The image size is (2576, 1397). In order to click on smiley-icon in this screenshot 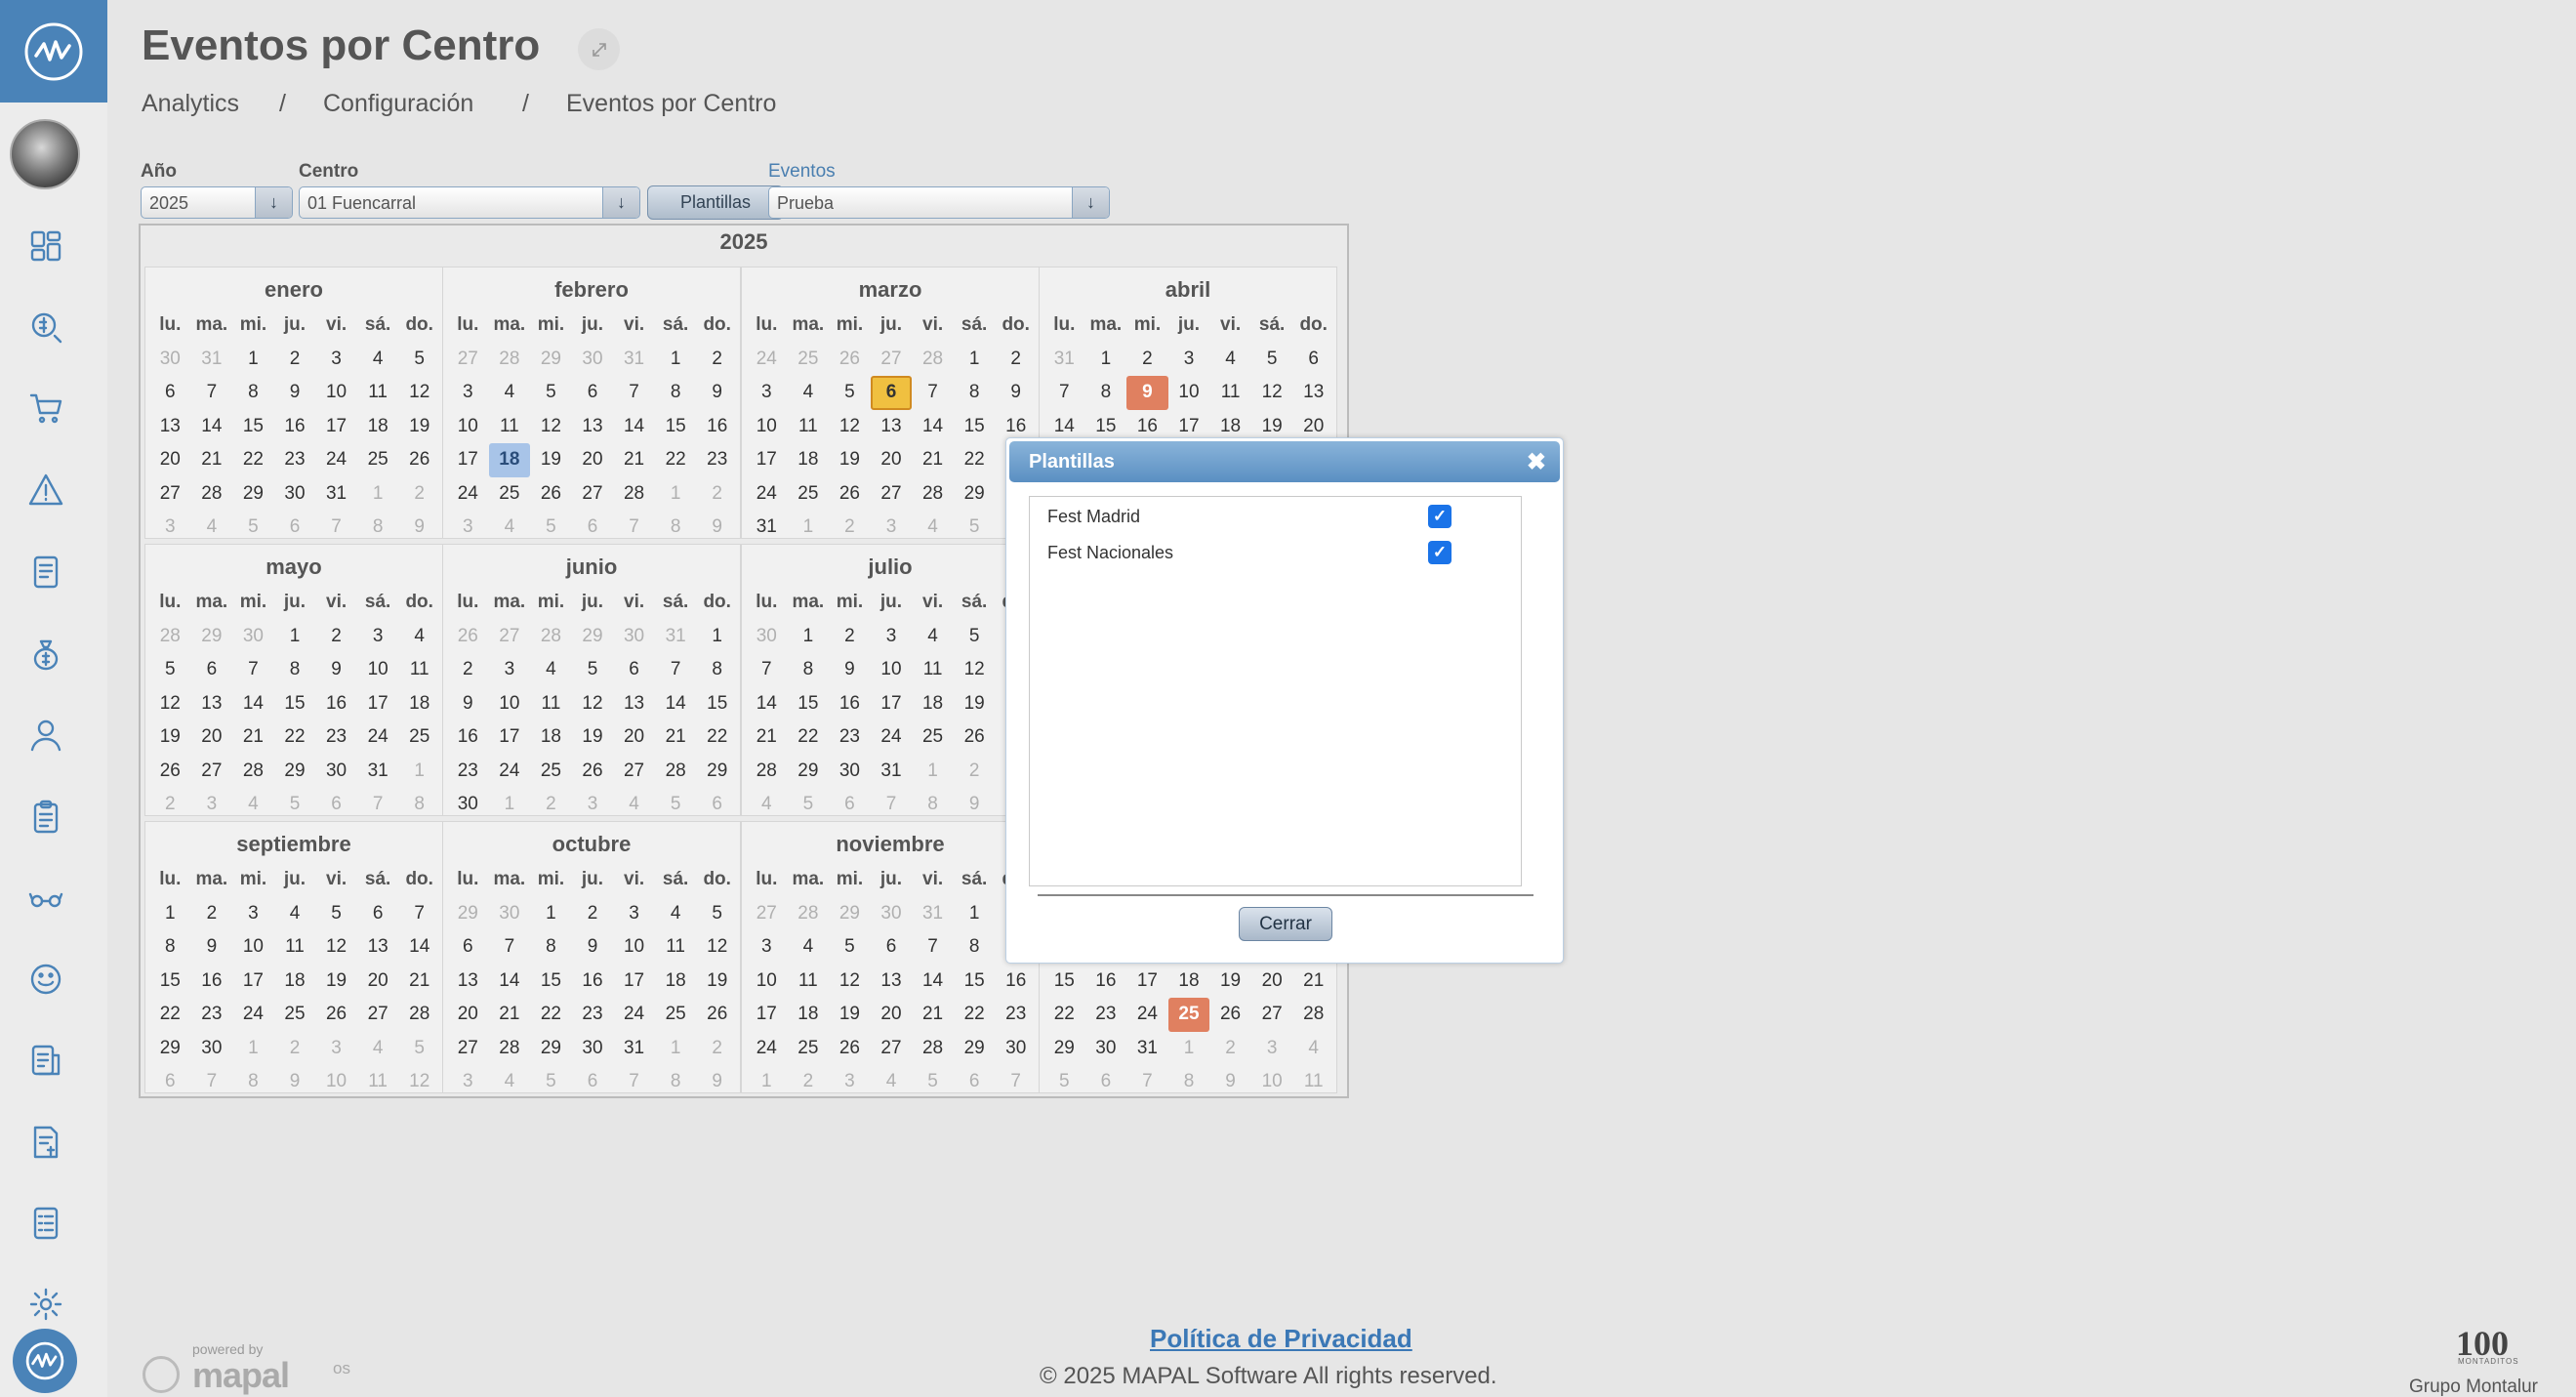, I will do `click(45, 979)`.